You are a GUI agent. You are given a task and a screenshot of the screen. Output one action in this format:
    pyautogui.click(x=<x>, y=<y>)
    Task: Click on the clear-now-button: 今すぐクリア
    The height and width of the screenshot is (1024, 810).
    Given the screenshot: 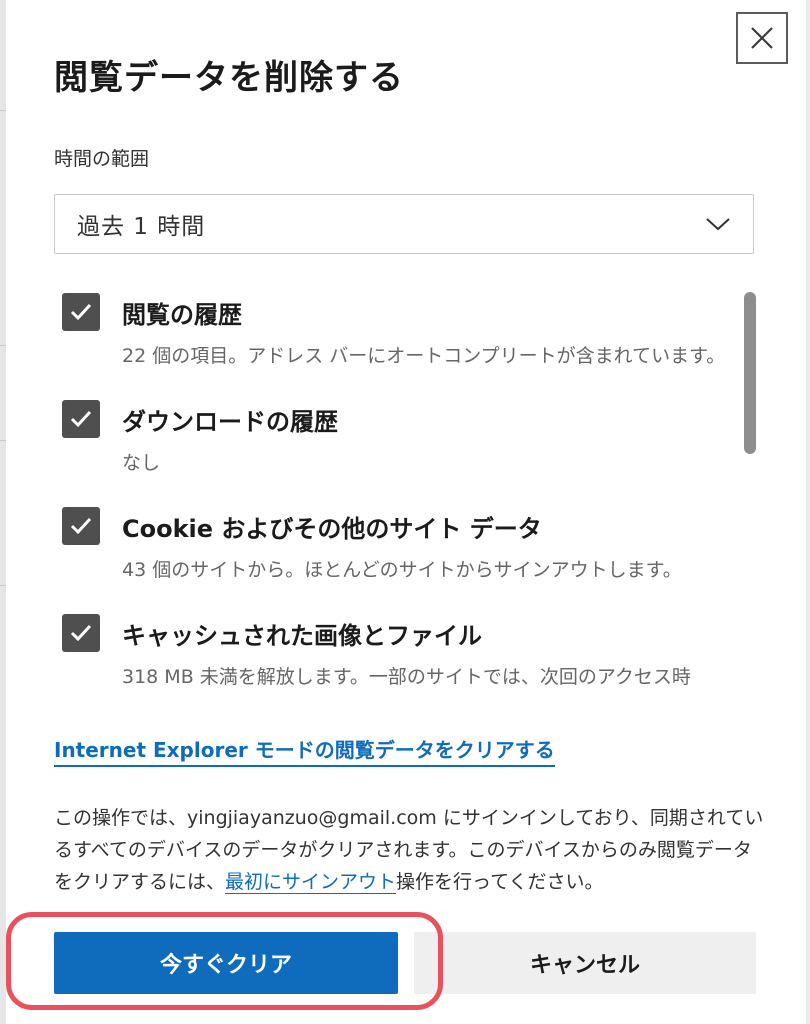 What is the action you would take?
    pyautogui.click(x=226, y=963)
    